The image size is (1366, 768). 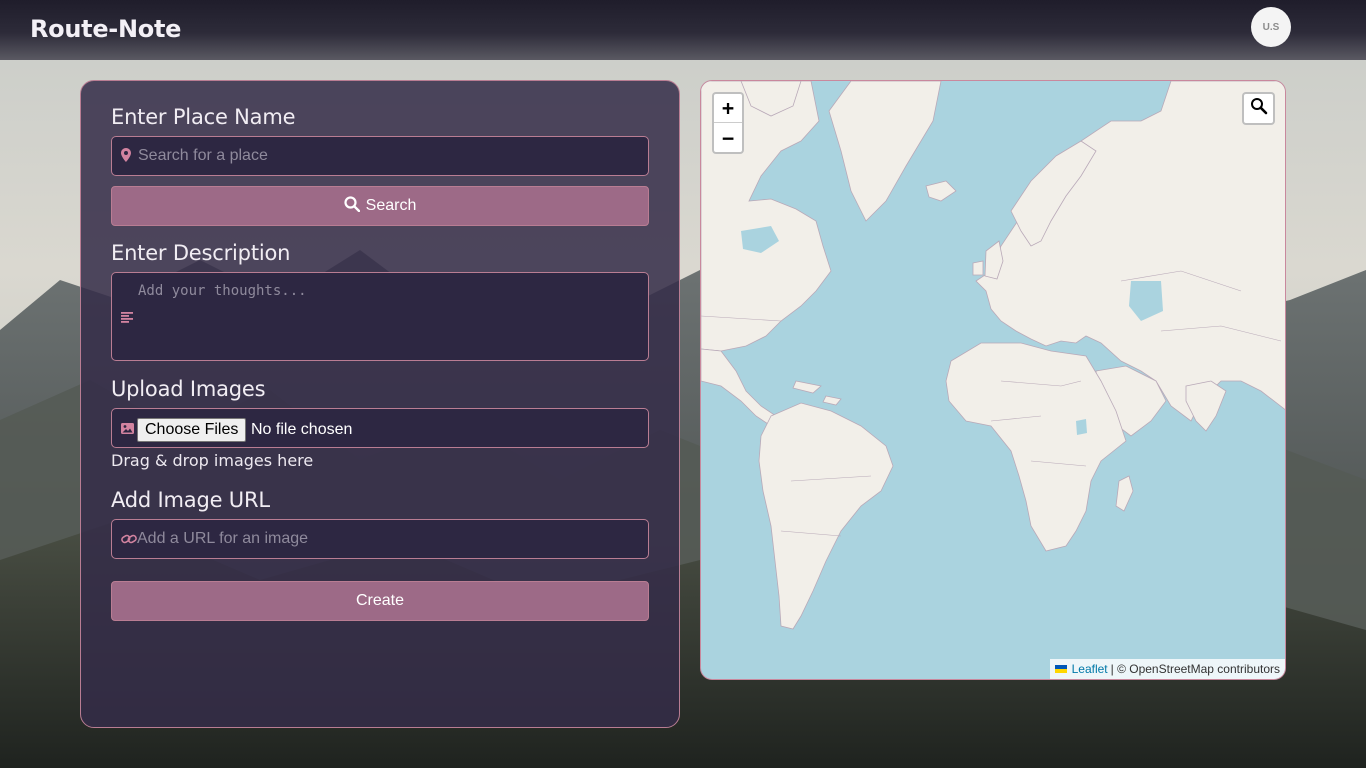 I want to click on place-name-heading: Enter Place Name, so click(x=203, y=117).